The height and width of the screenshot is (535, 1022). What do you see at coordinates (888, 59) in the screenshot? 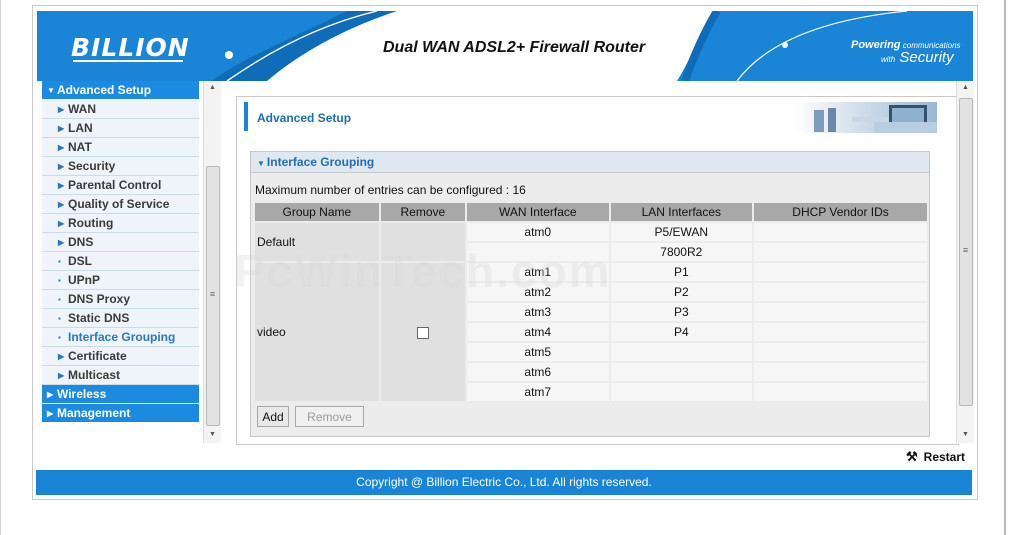
I see `slogan-with: with` at bounding box center [888, 59].